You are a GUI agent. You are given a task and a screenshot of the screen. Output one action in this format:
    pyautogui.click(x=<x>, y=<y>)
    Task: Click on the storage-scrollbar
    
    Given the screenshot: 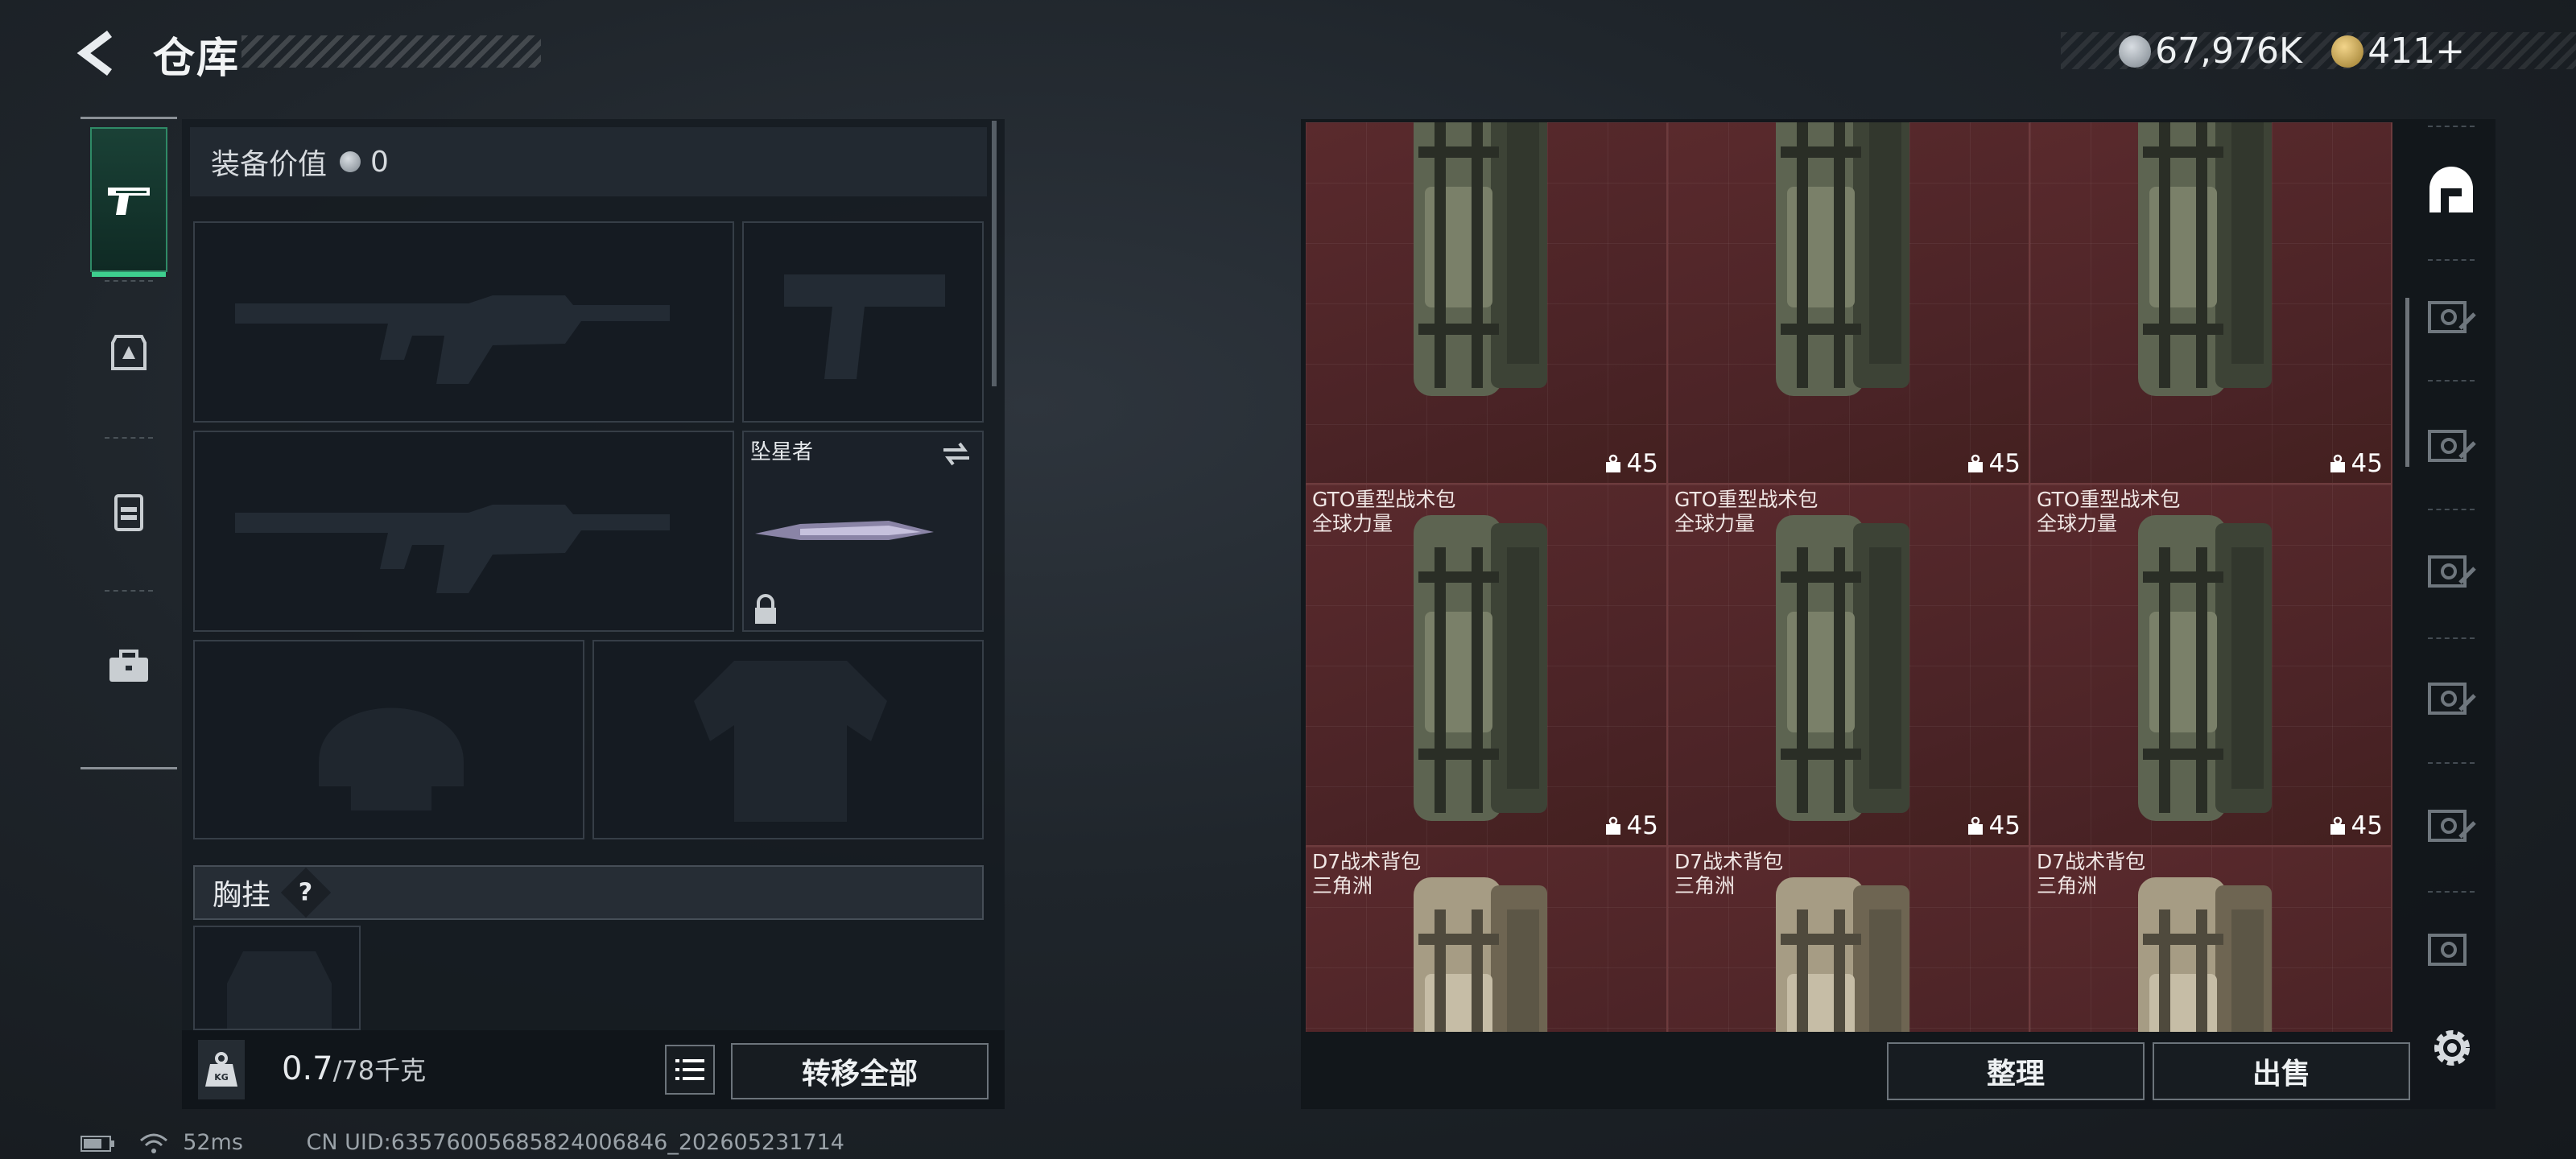 What is the action you would take?
    pyautogui.click(x=2407, y=382)
    